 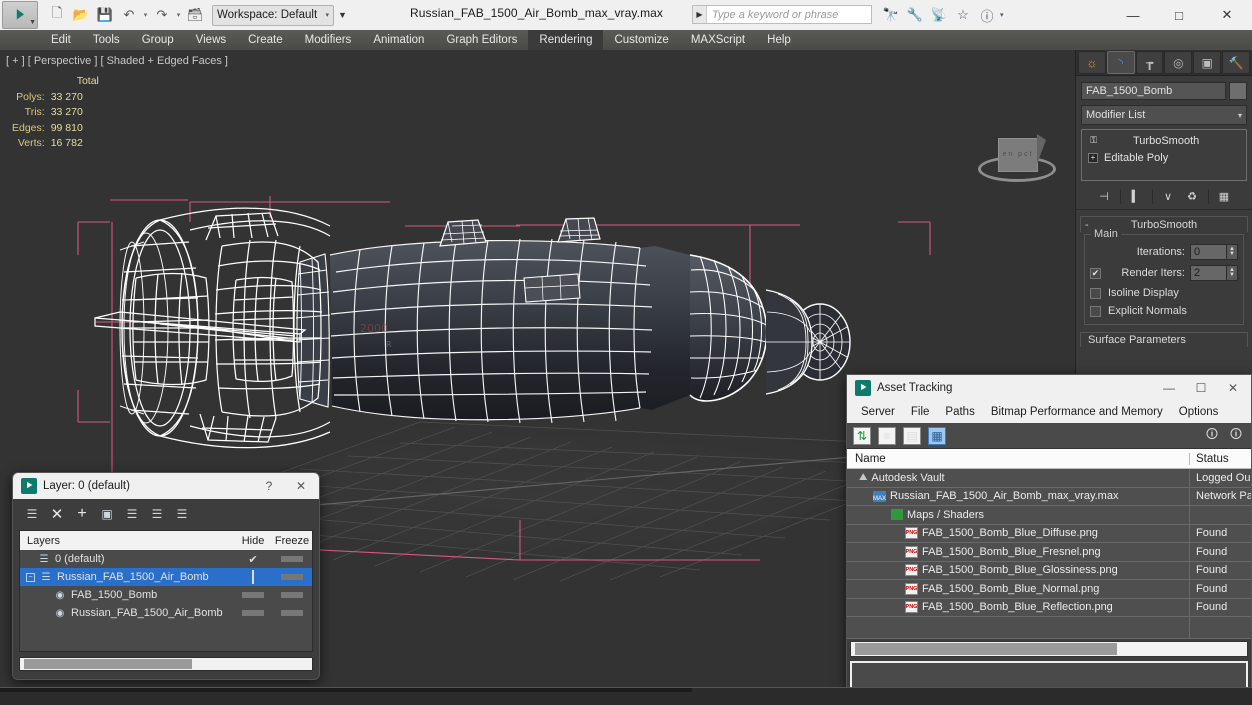 What do you see at coordinates (1095, 293) in the screenshot?
I see `isoline-display-checkbox` at bounding box center [1095, 293].